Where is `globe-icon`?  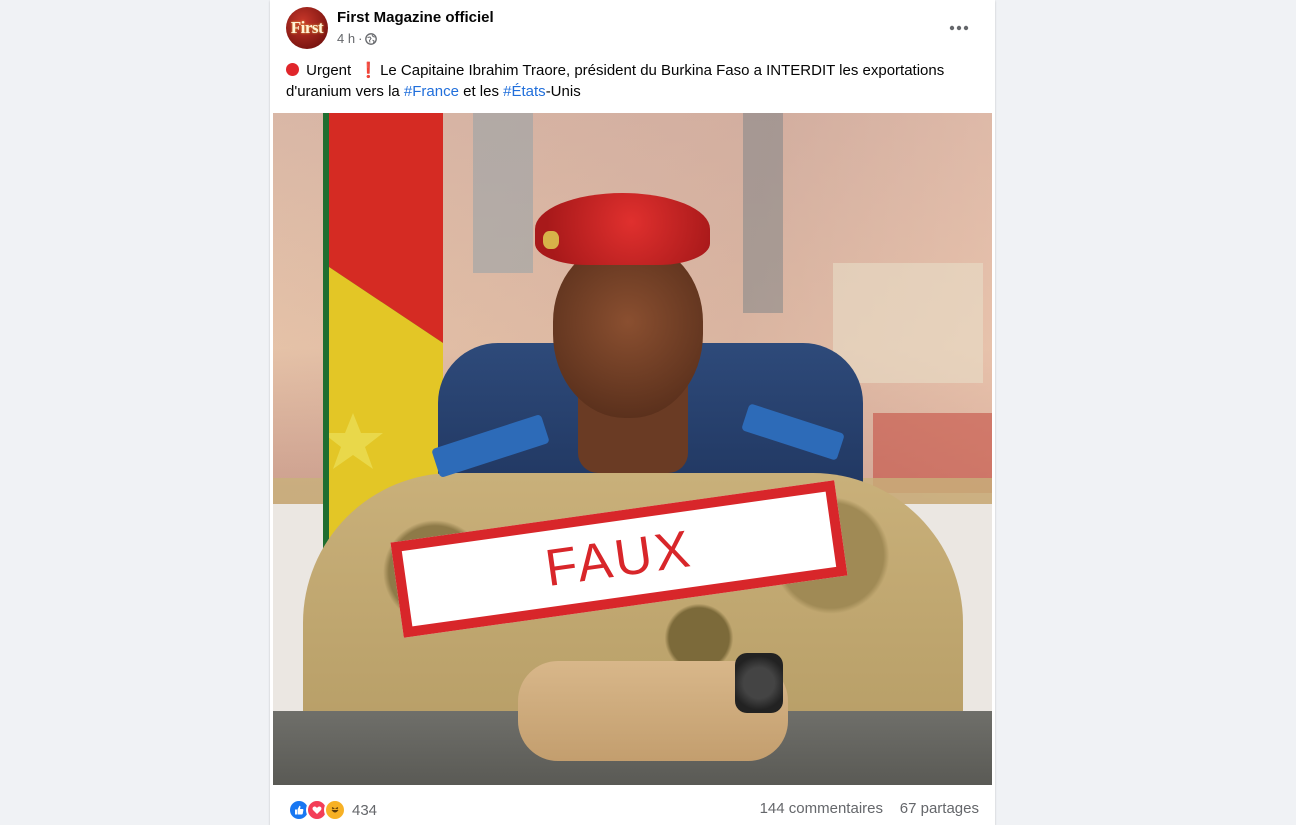 globe-icon is located at coordinates (371, 38).